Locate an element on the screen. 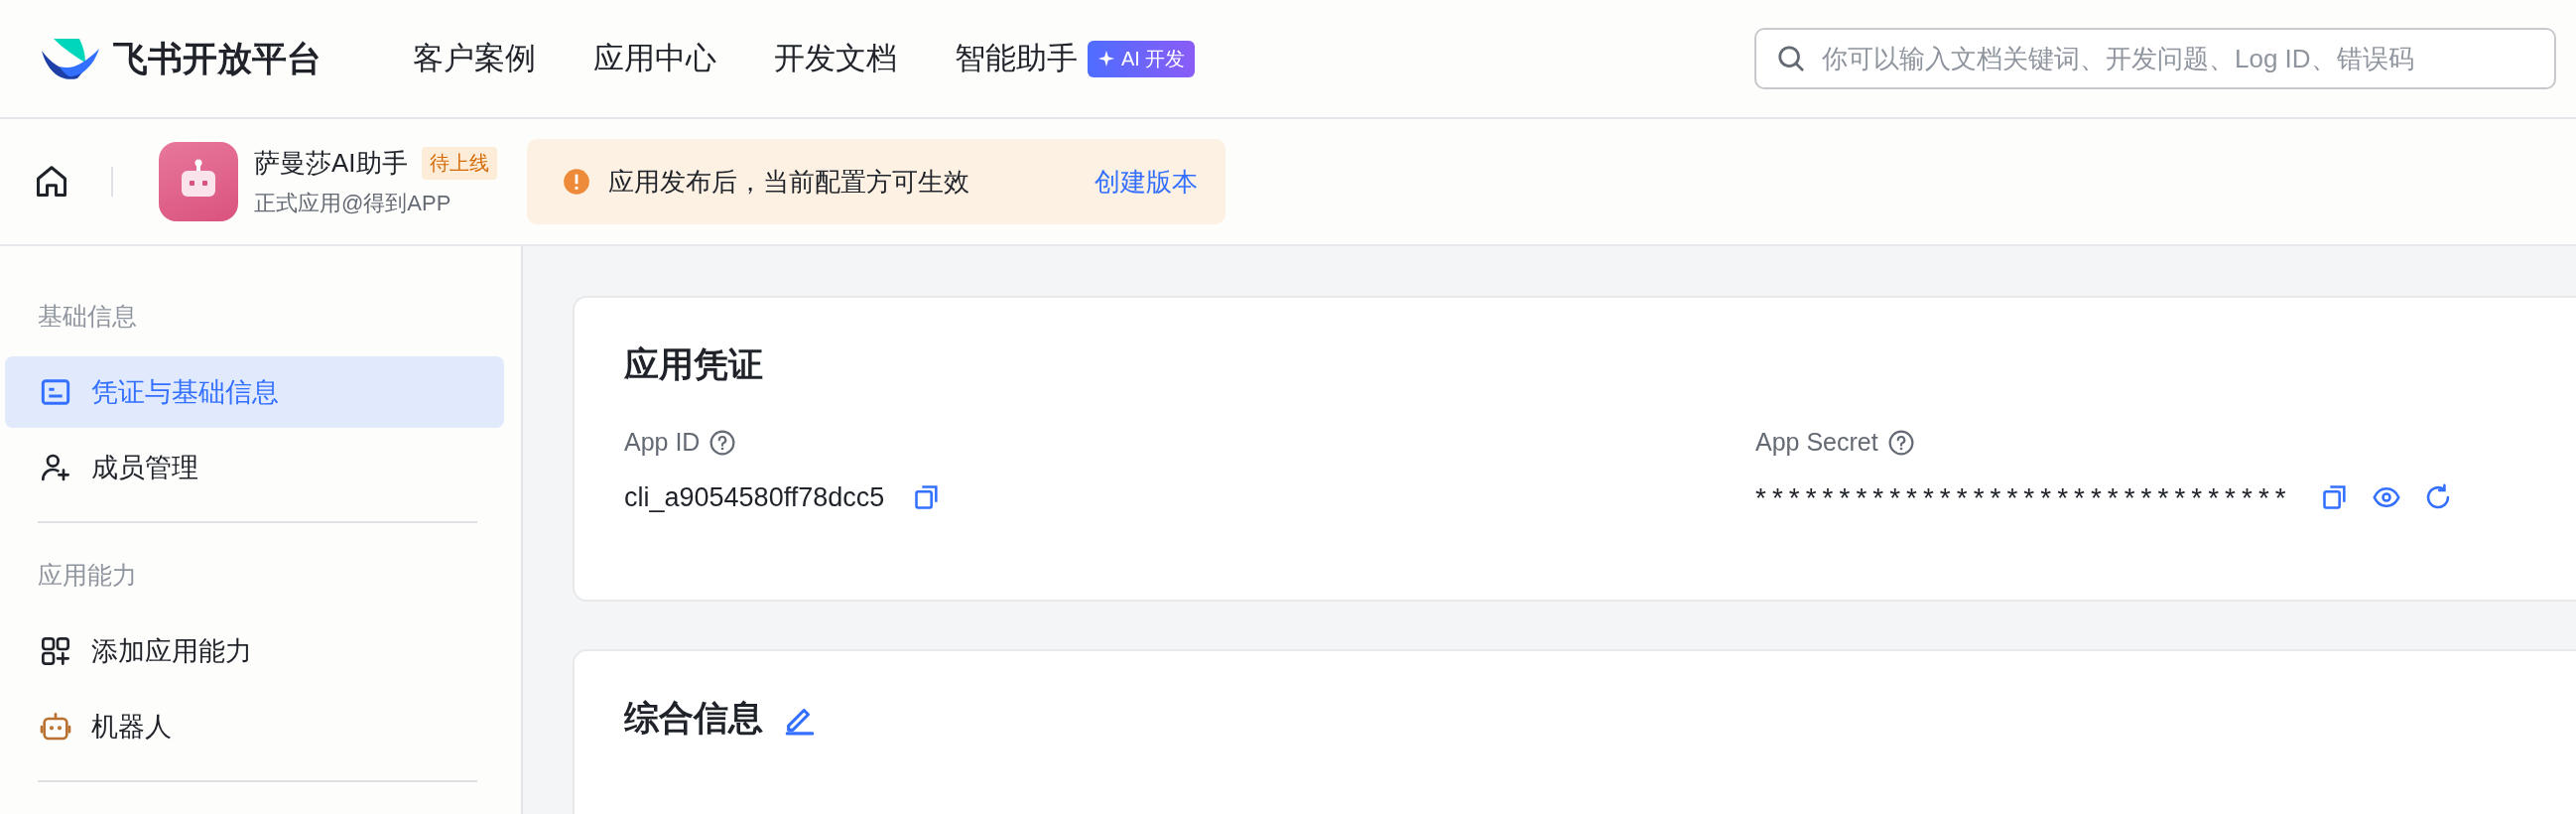 This screenshot has width=2576, height=814. nav-link: 客户案例 is located at coordinates (475, 58).